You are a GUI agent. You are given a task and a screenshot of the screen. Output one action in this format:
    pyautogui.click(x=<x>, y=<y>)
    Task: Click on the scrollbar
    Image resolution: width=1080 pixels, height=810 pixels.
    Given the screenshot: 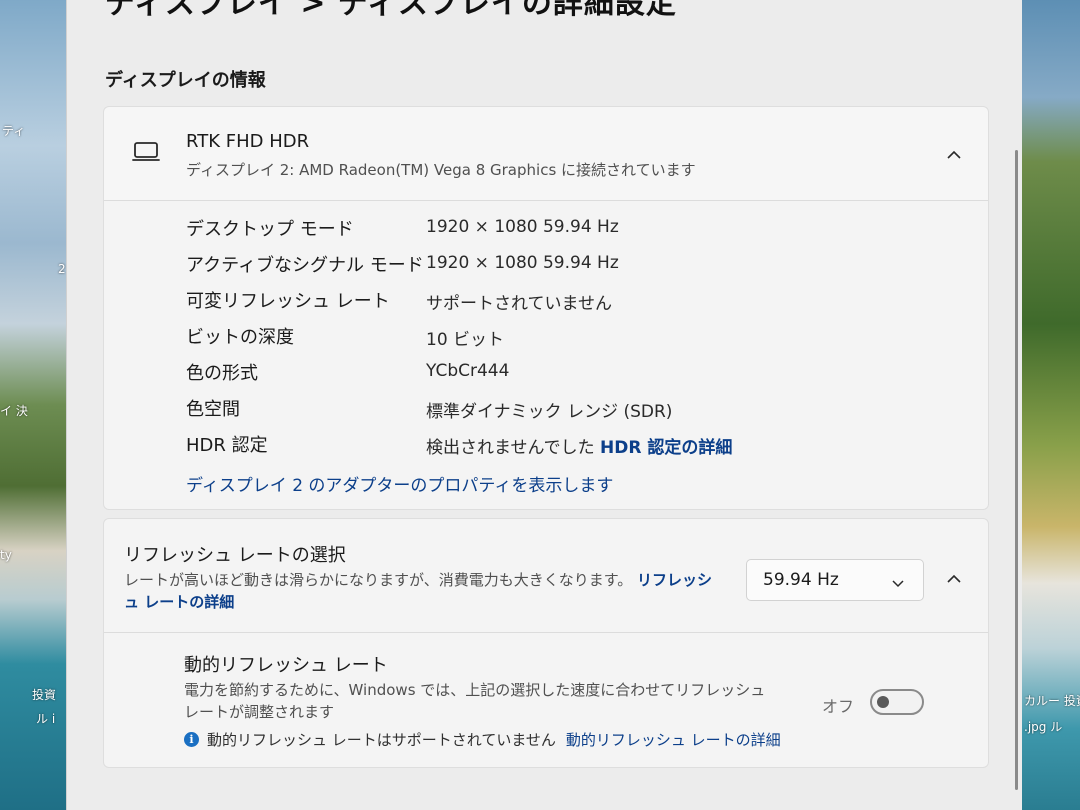 What is the action you would take?
    pyautogui.click(x=1016, y=470)
    